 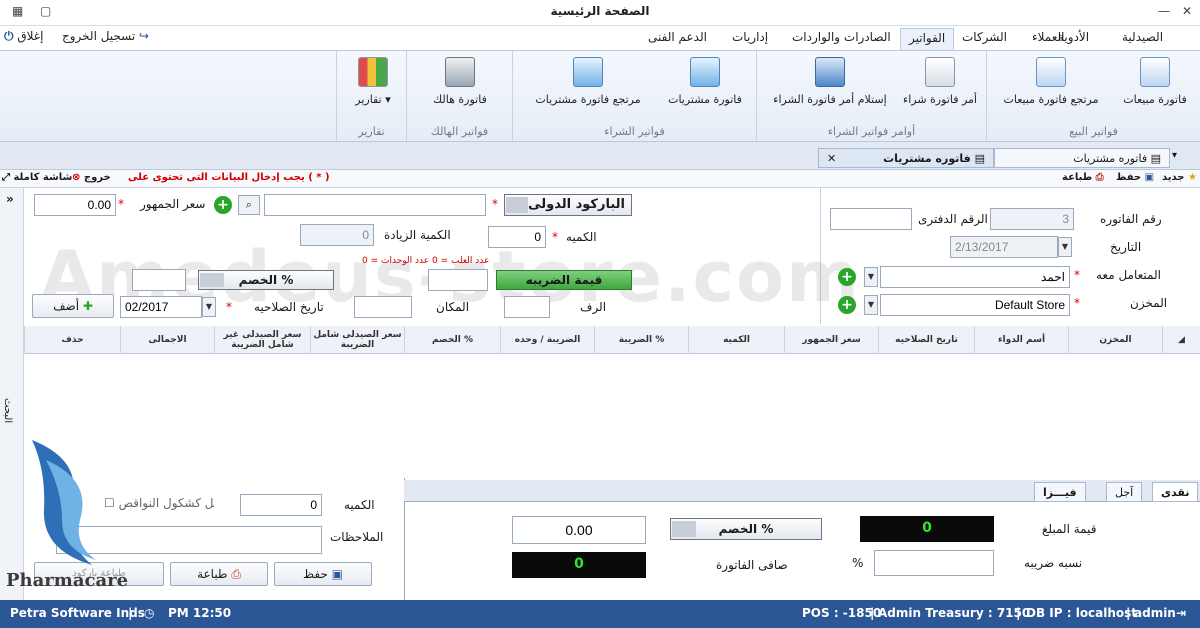 What do you see at coordinates (831, 158) in the screenshot?
I see `close-tab-icon: ✕` at bounding box center [831, 158].